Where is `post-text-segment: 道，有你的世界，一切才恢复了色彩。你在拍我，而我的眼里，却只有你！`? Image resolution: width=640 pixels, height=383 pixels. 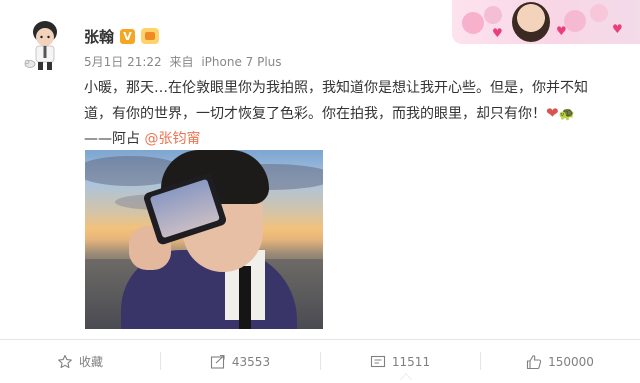
post-text-segment: 道，有你的世界，一切才恢复了色彩。你在拍我，而我的眼里，却只有你！ is located at coordinates (315, 114).